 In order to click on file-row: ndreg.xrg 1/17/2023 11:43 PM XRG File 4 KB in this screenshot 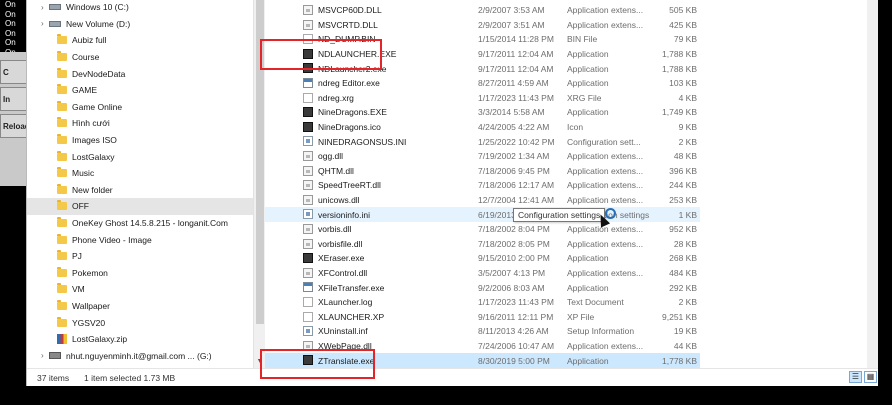, I will do `click(482, 98)`.